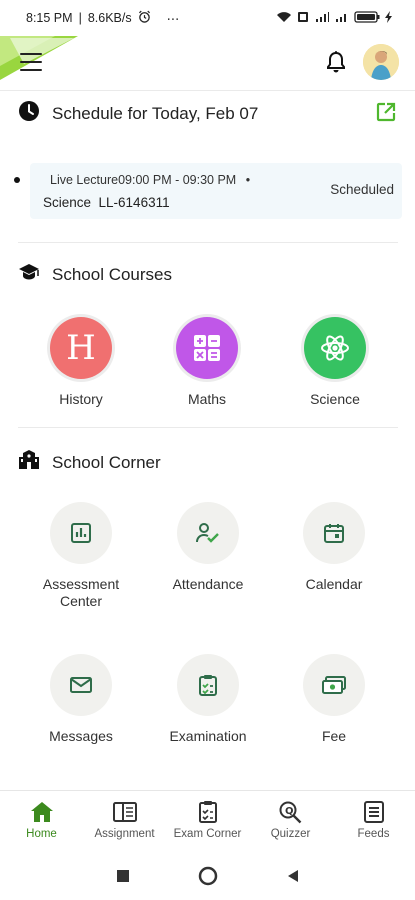  I want to click on calculator-icon, so click(207, 348).